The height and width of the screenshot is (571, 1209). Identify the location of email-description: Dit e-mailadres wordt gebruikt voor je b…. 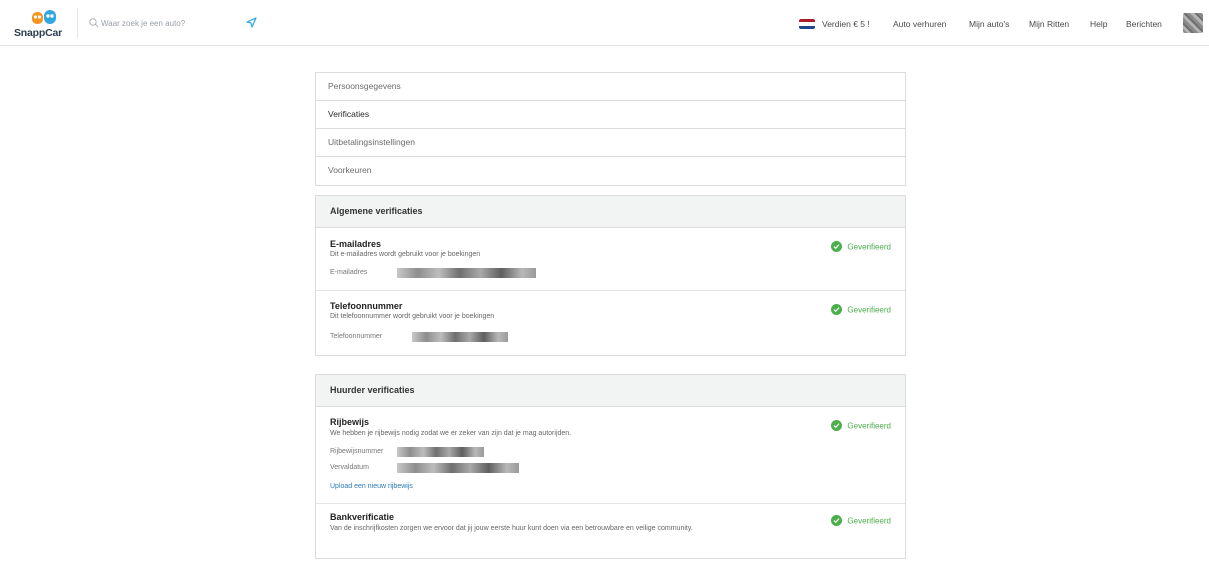
(405, 254).